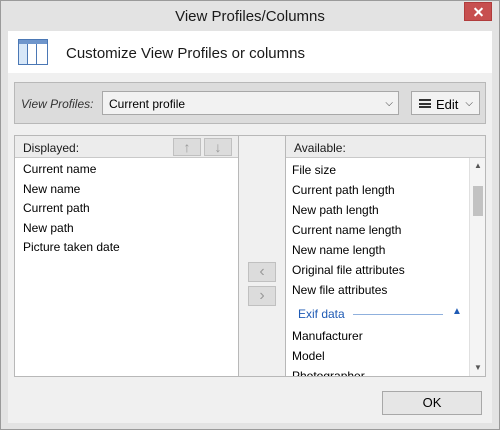  I want to click on profiles-panel: View Profiles: Current profile ⌵ Edit ⌵, so click(250, 103).